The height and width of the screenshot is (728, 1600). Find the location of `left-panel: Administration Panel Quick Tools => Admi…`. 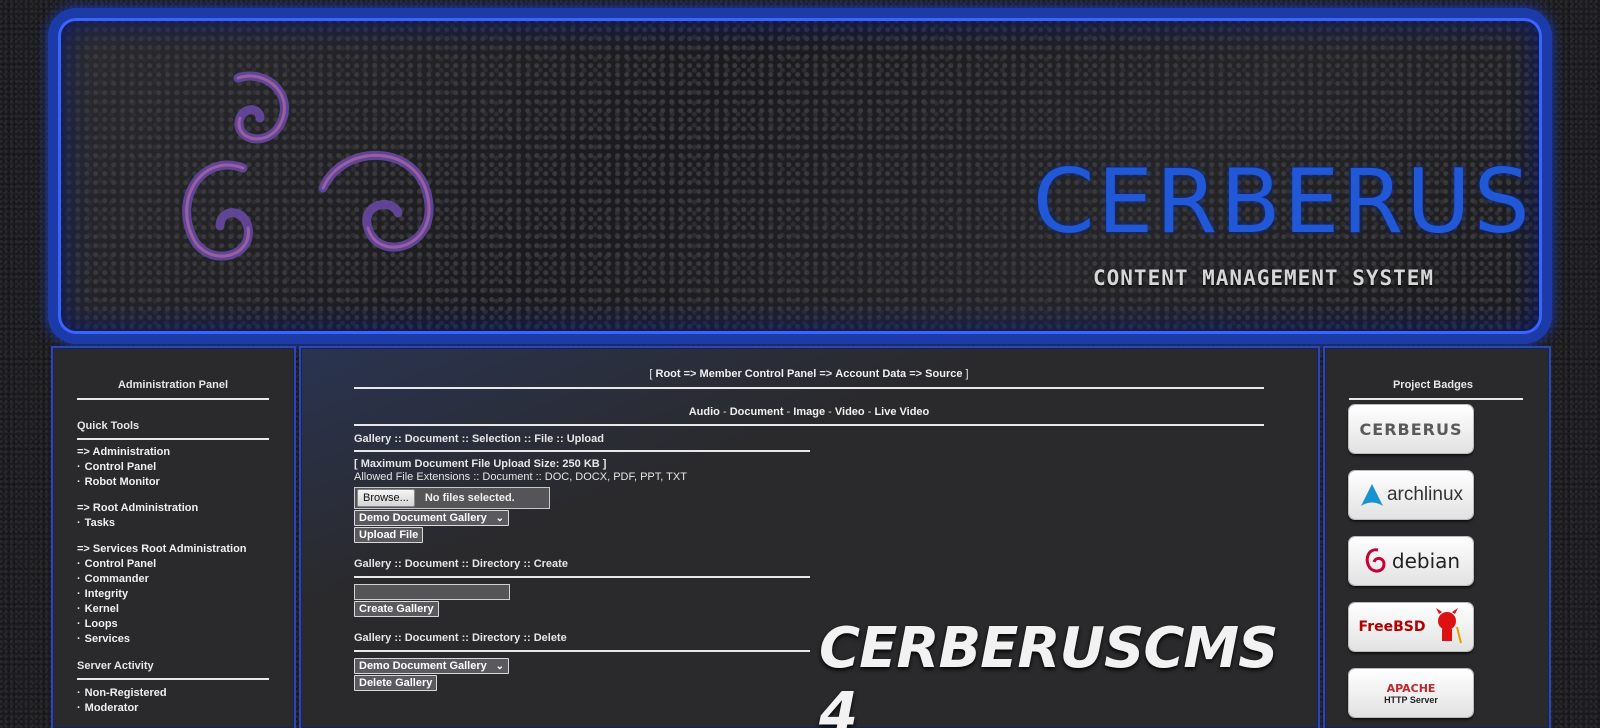

left-panel: Administration Panel Quick Tools => Admi… is located at coordinates (173, 537).